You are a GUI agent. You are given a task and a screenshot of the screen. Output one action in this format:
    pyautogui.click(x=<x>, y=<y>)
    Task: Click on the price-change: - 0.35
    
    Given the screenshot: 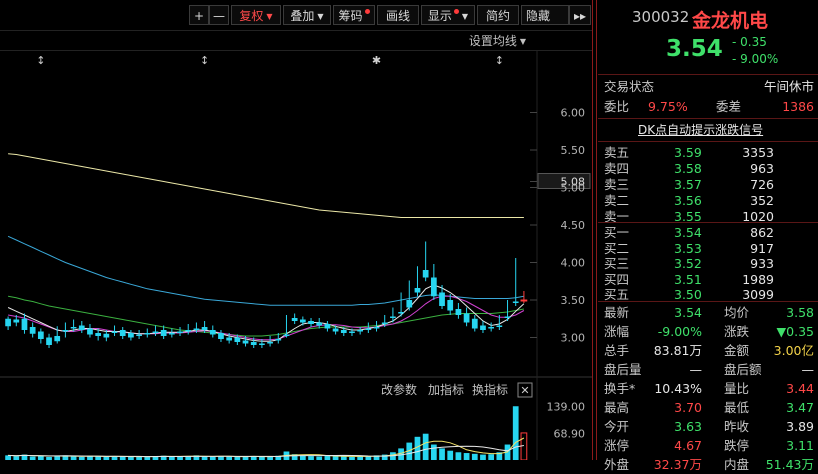 What is the action you would take?
    pyautogui.click(x=749, y=42)
    